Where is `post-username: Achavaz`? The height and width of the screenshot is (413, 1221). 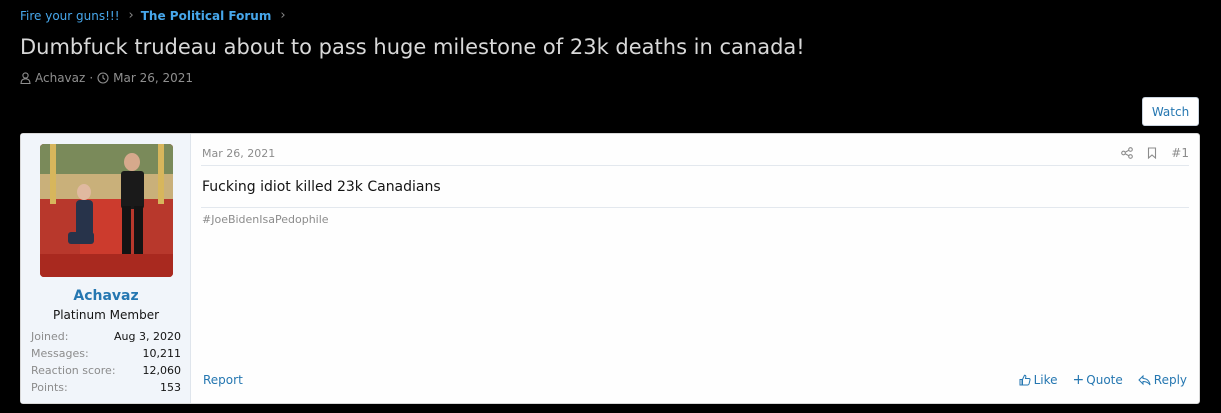 post-username: Achavaz is located at coordinates (106, 296).